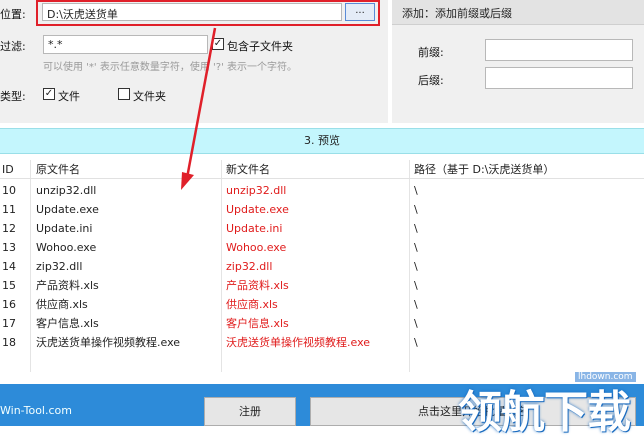 Image resolution: width=644 pixels, height=440 pixels. What do you see at coordinates (199, 108) in the screenshot?
I see `annotation-arrow` at bounding box center [199, 108].